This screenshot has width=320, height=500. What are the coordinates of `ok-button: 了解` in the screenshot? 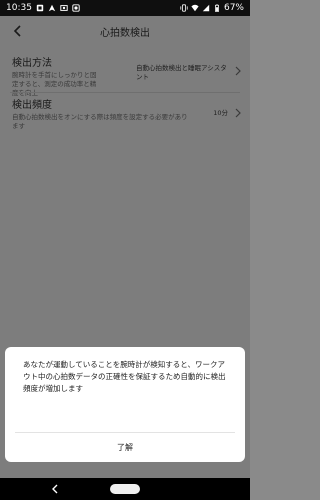 It's located at (125, 447).